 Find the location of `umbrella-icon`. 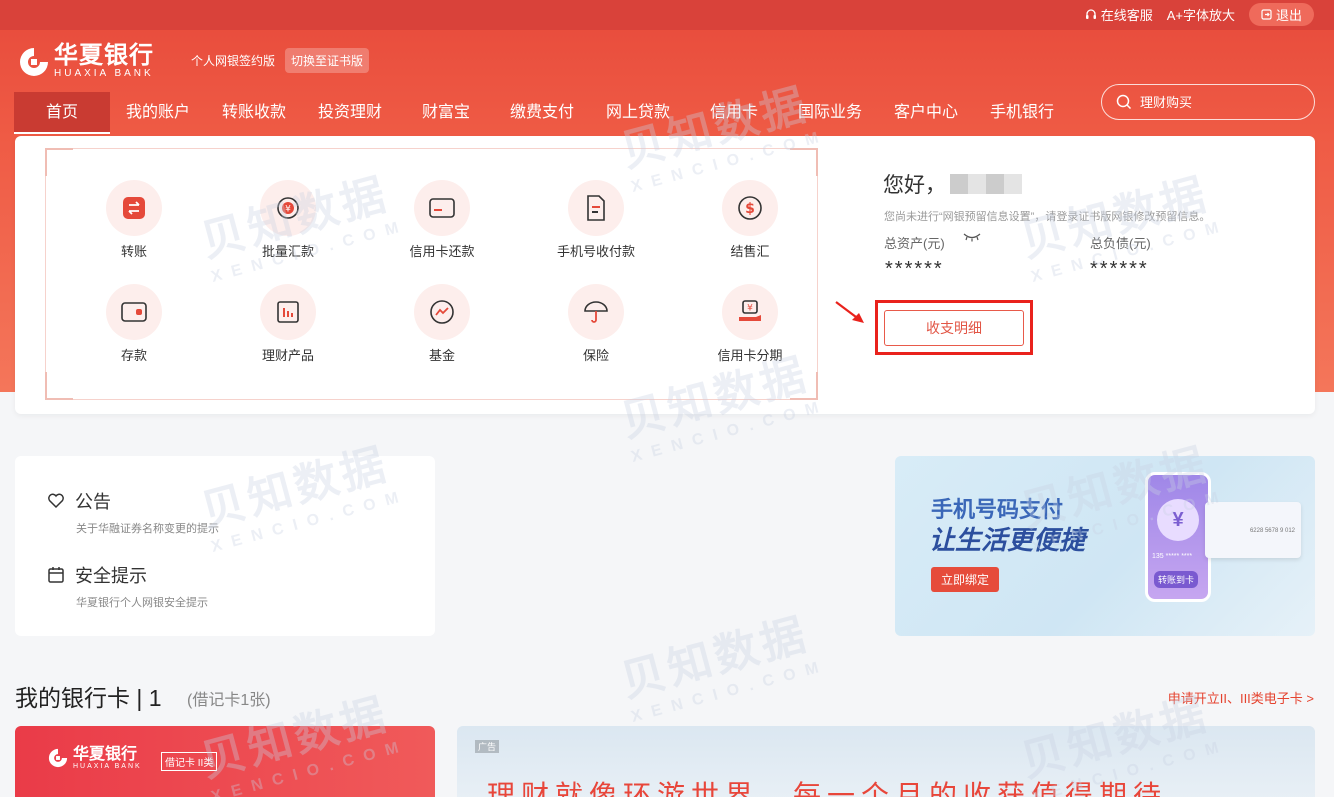

umbrella-icon is located at coordinates (596, 312).